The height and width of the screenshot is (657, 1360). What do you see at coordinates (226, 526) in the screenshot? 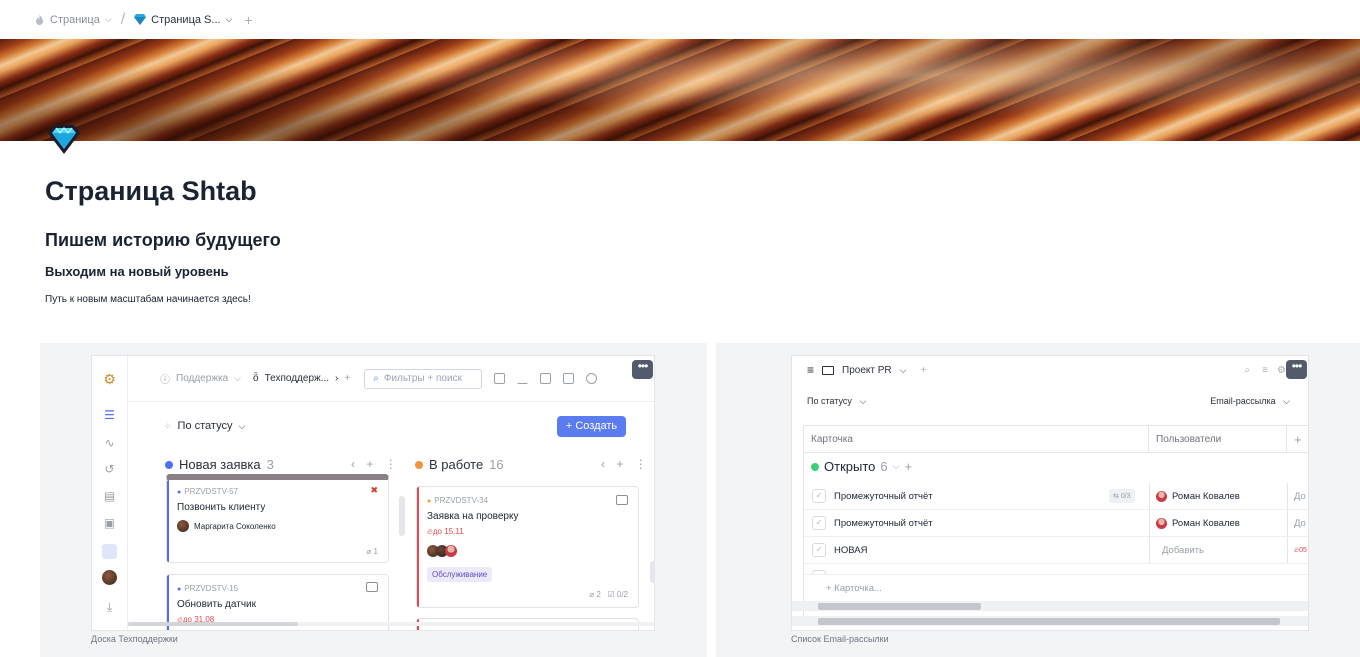
I see `card-assignee: Маргарита Соколенко` at bounding box center [226, 526].